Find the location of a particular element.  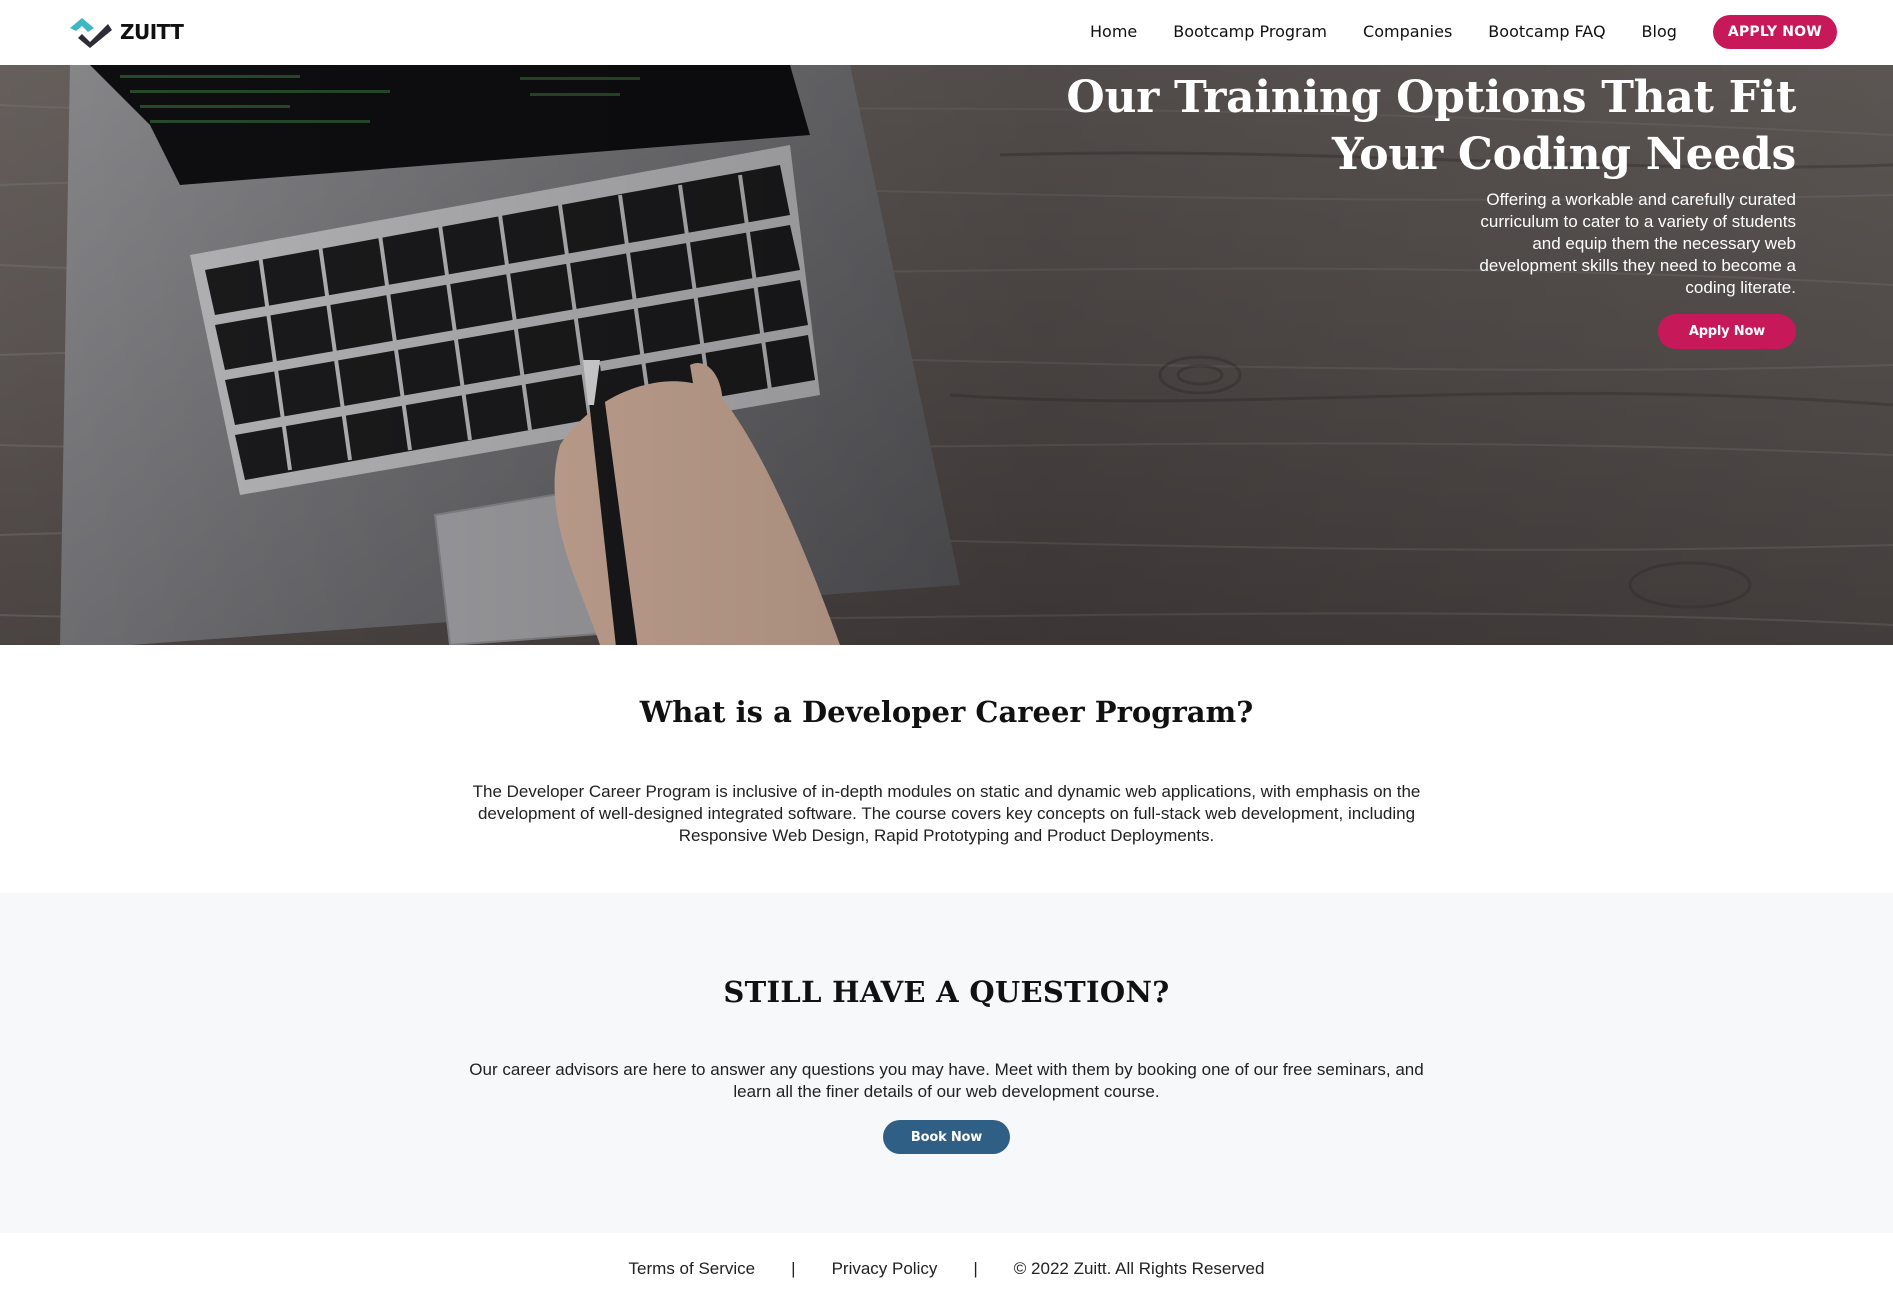

program-title: What is a Developer Career Program? is located at coordinates (946, 712).